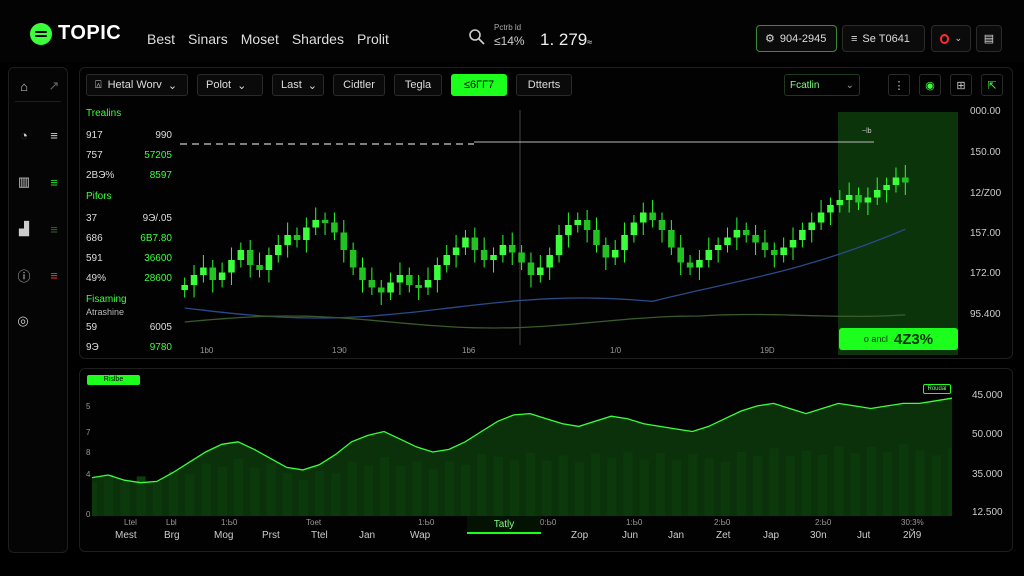 This screenshot has height=576, width=1024. Describe the element at coordinates (898, 339) in the screenshot. I see `highlight-badge: o ancl 4Z3%` at that location.